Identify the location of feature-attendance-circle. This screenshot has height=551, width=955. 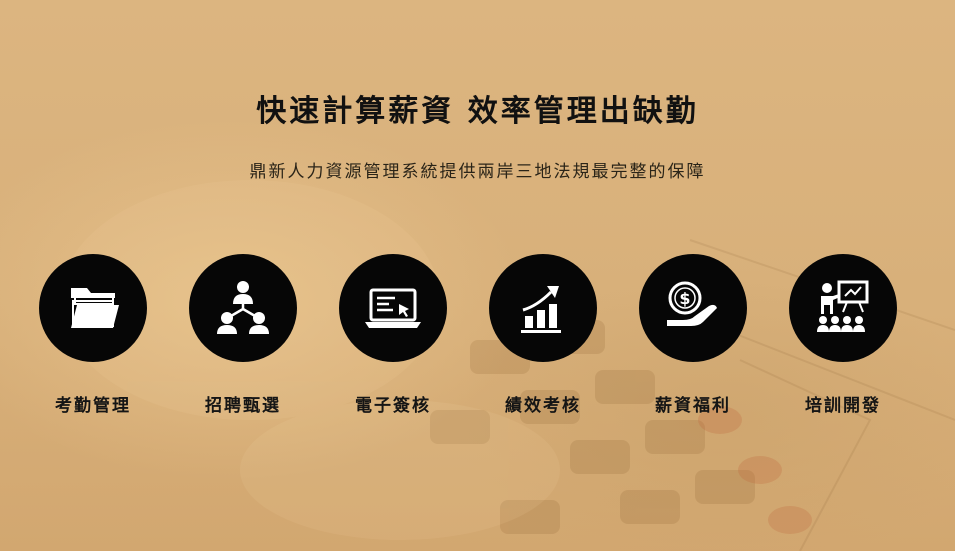
(93, 308).